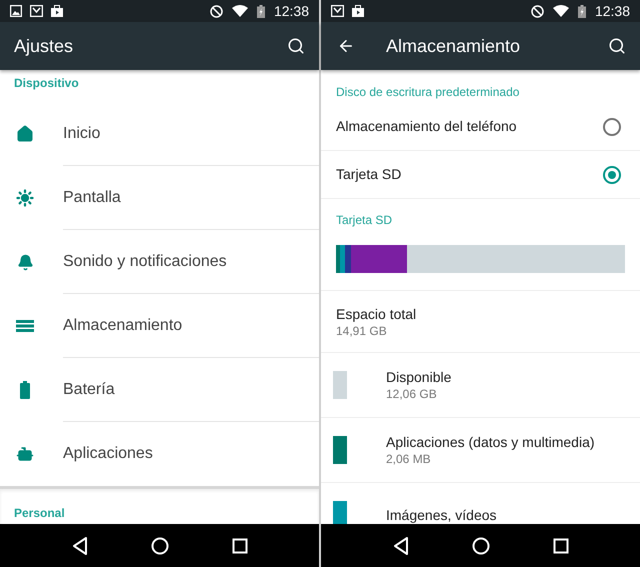 The width and height of the screenshot is (640, 567). What do you see at coordinates (427, 126) in the screenshot?
I see `option-label: Almacenamiento del teléfono` at bounding box center [427, 126].